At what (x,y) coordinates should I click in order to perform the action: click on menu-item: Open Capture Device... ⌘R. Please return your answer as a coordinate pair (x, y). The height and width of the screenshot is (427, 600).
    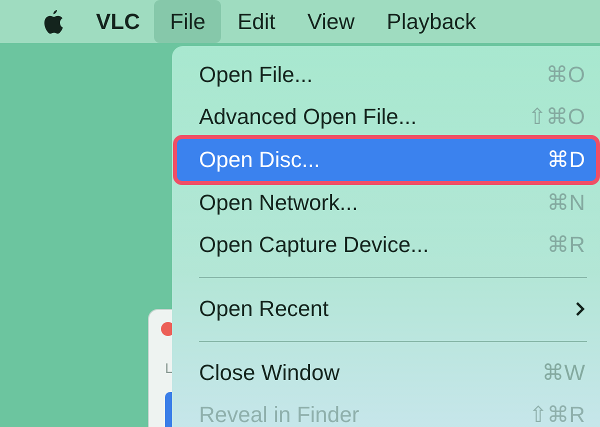
    Looking at the image, I should click on (386, 245).